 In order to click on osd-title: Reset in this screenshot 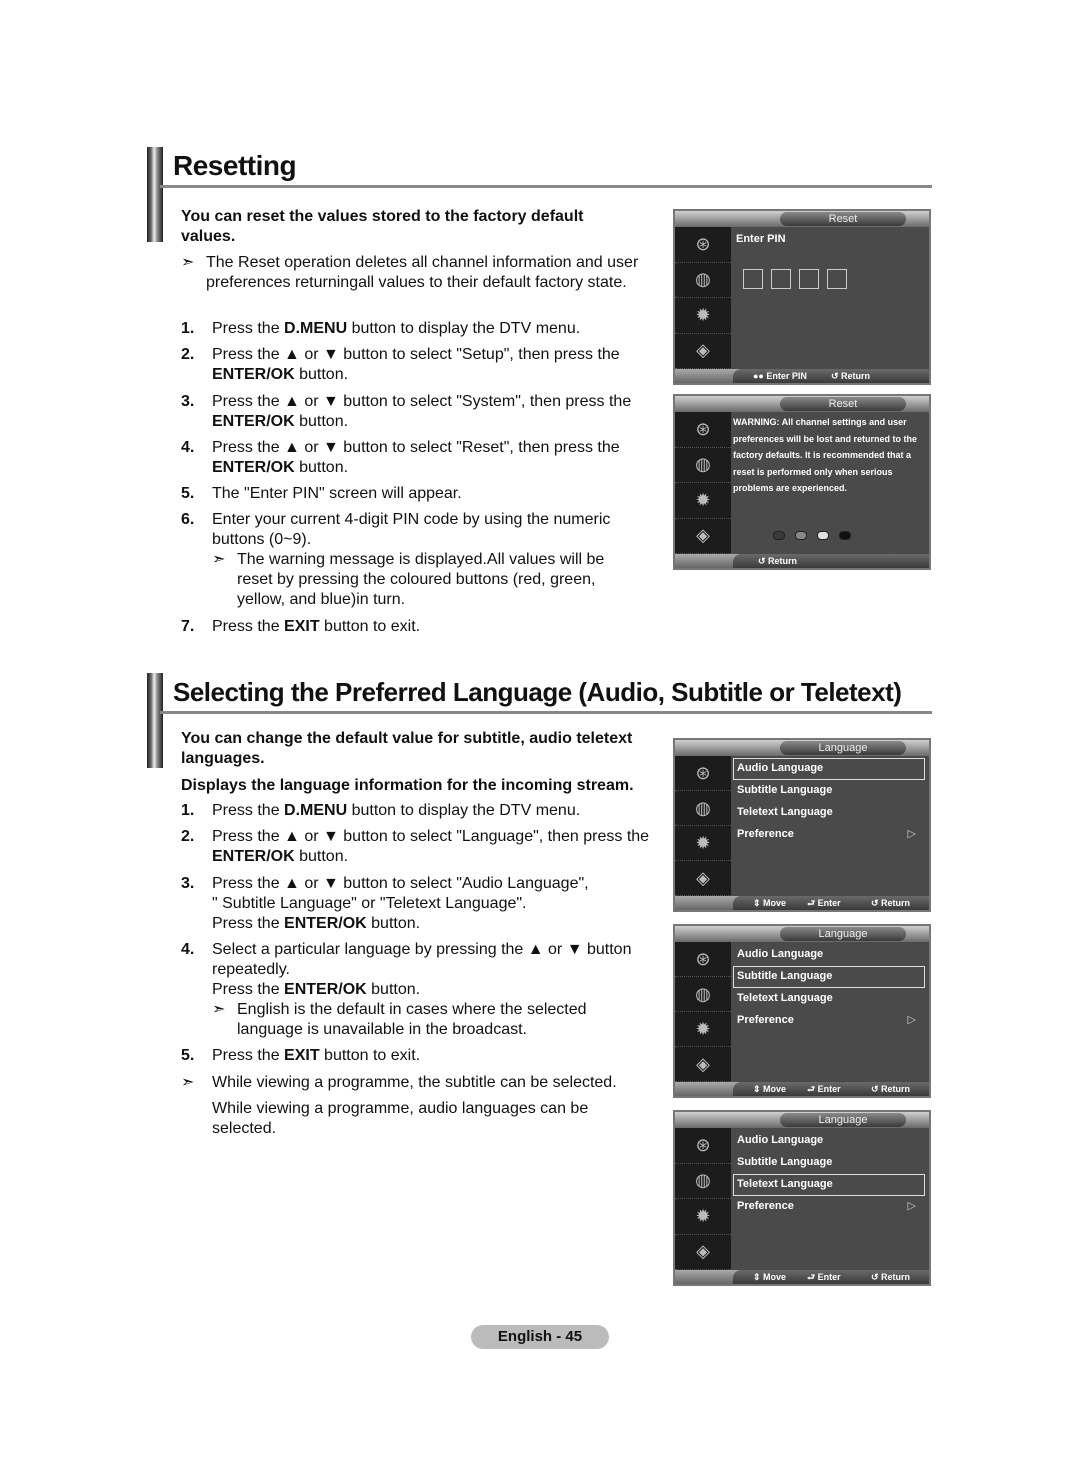, I will do `click(843, 404)`.